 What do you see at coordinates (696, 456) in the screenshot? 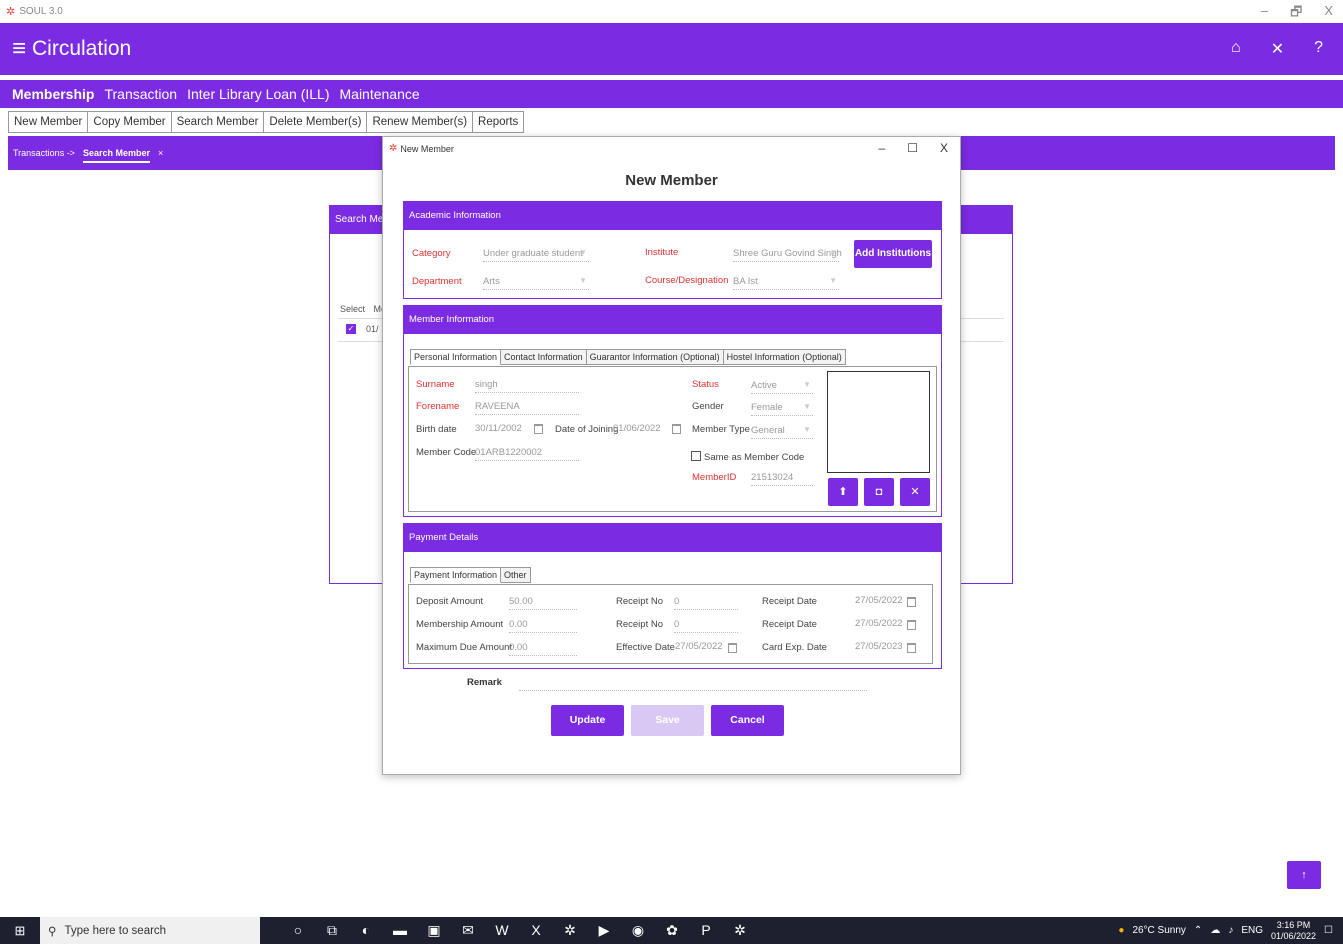
I see `same-as-code-checkbox` at bounding box center [696, 456].